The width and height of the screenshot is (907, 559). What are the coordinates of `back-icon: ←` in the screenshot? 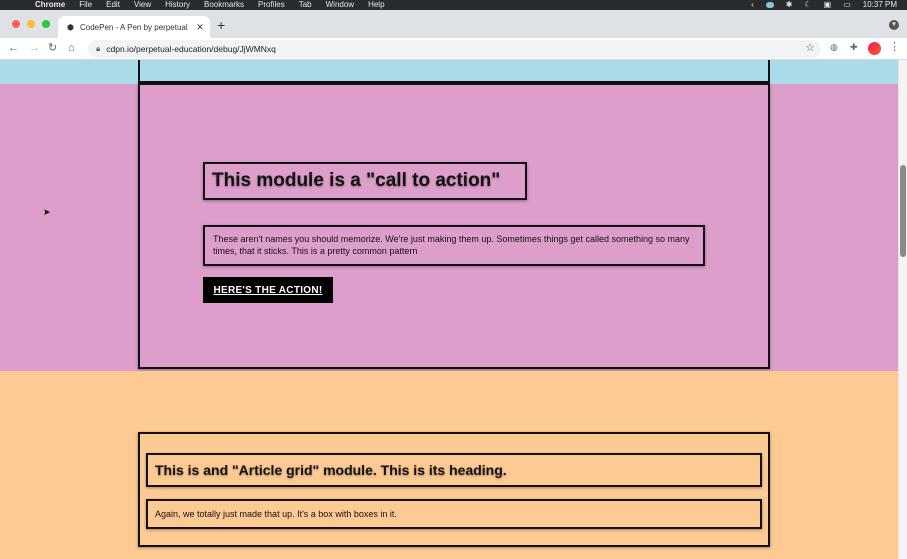 It's located at (13, 48).